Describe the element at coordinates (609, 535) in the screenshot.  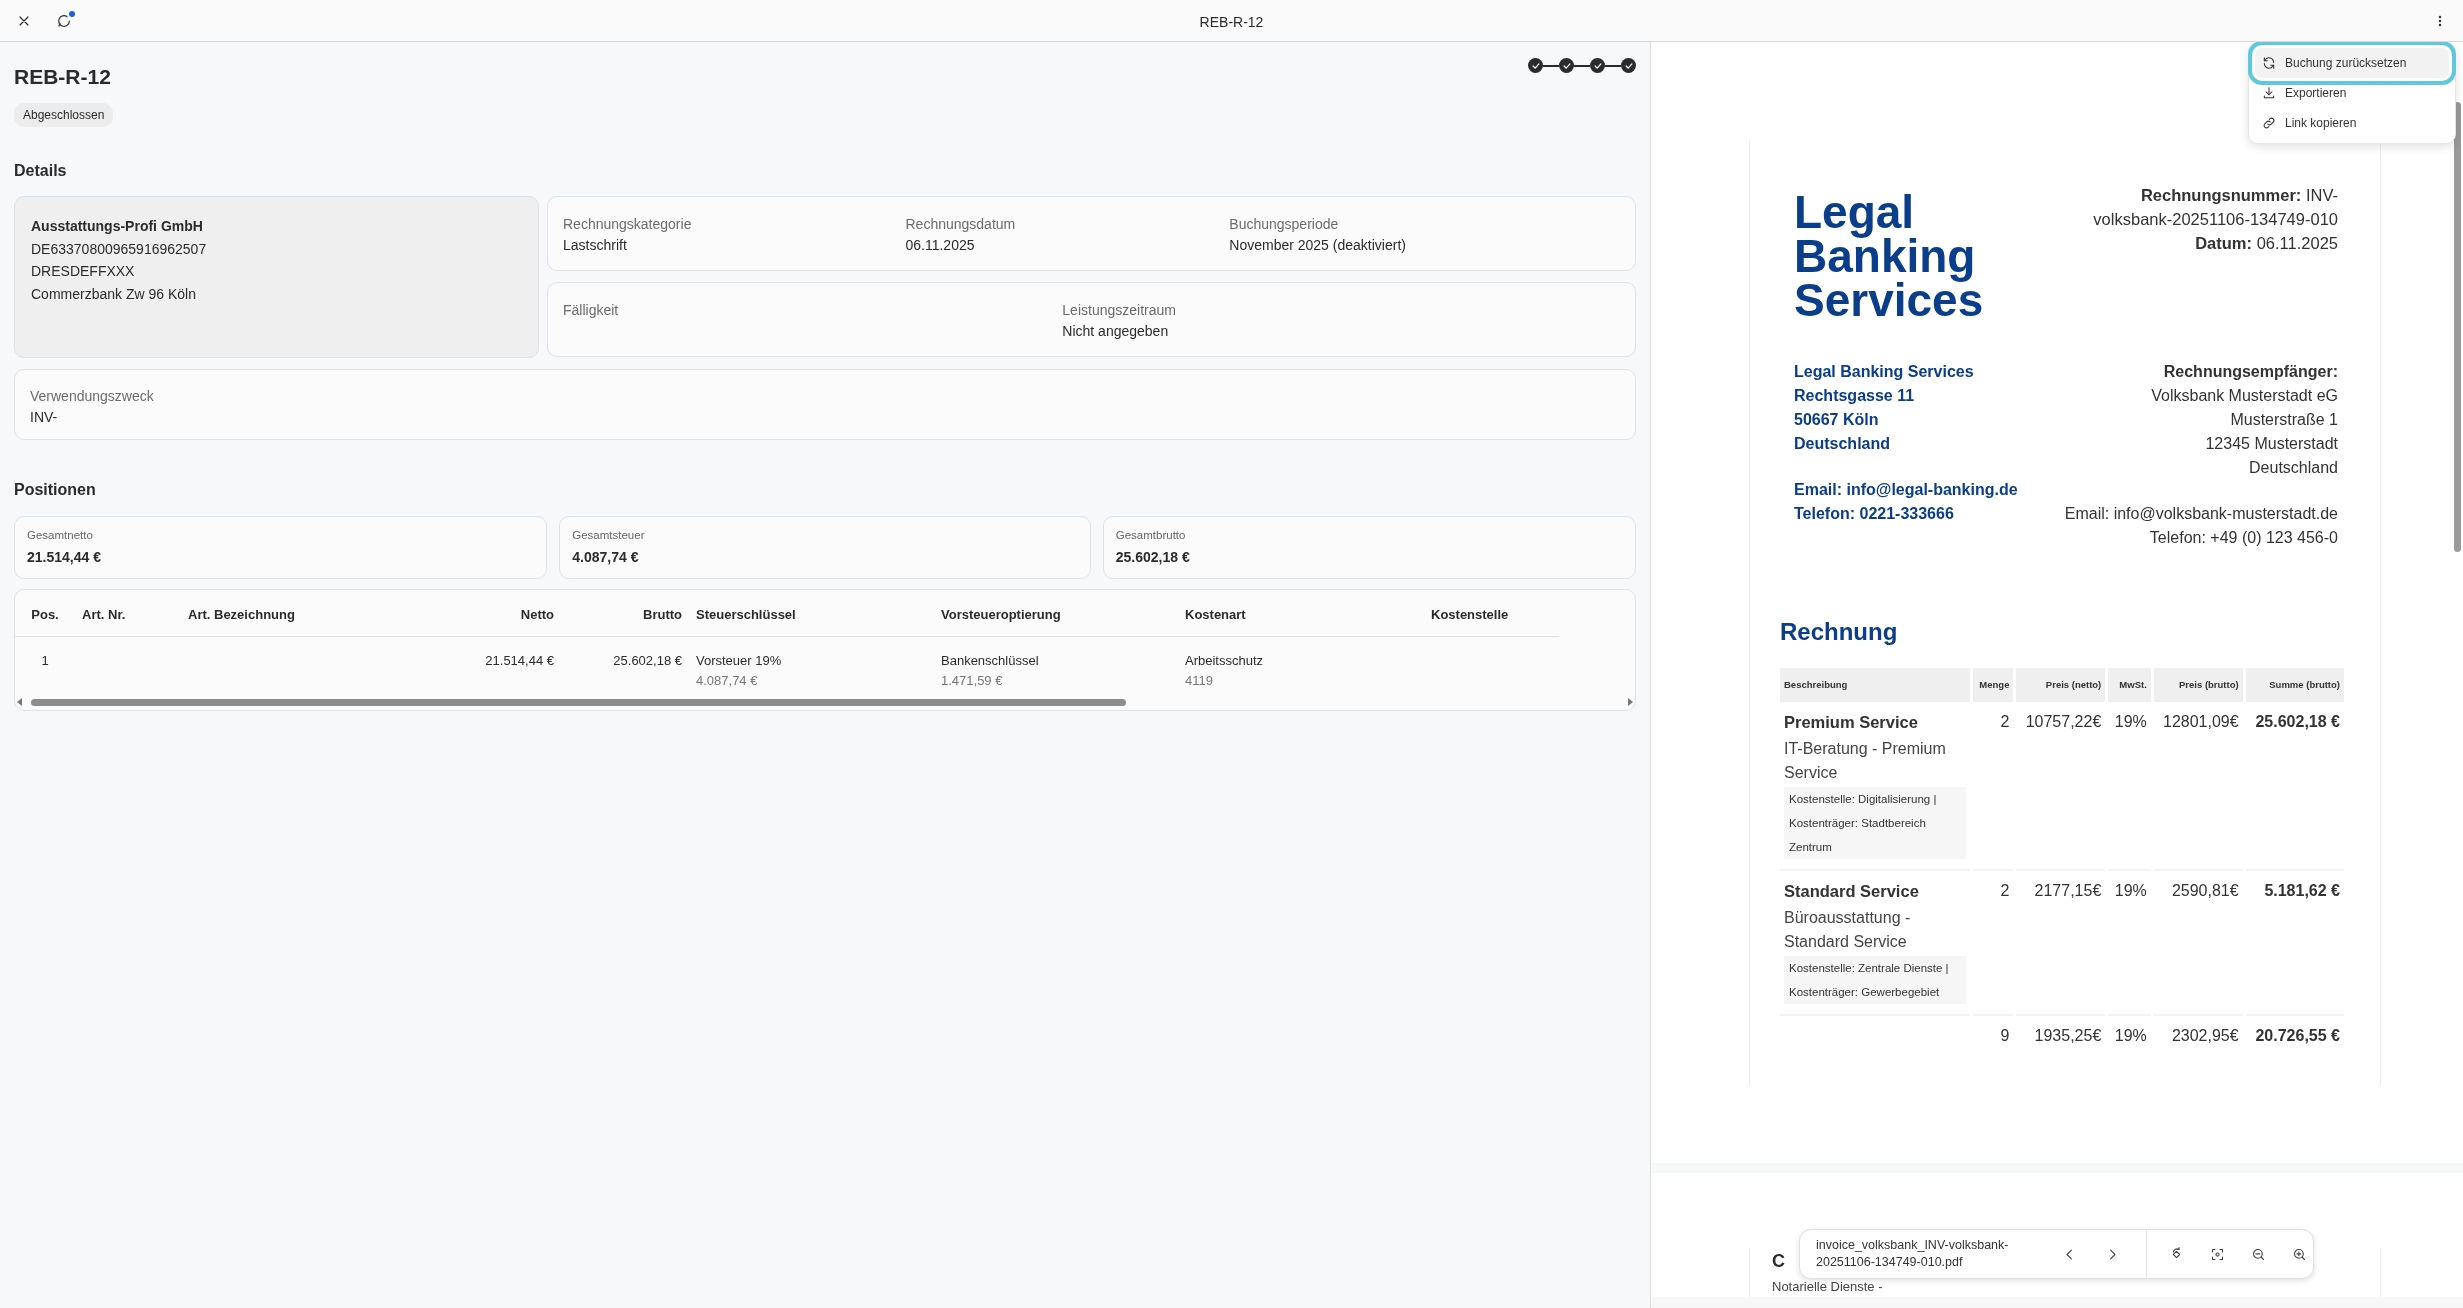
I see `total-label: Gesamtsteuer` at that location.